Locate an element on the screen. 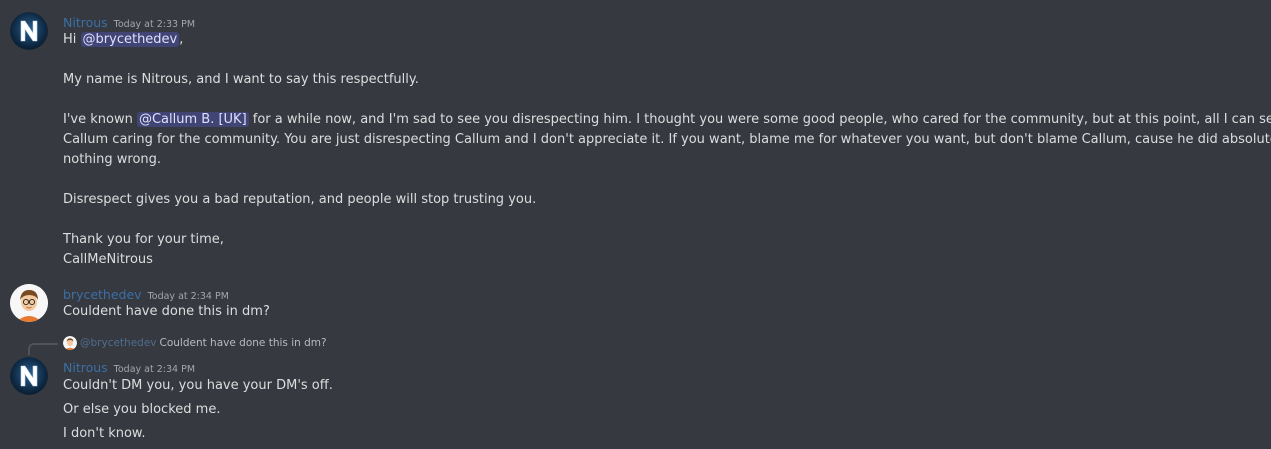 The width and height of the screenshot is (1271, 449). username: brycethedev is located at coordinates (102, 294).